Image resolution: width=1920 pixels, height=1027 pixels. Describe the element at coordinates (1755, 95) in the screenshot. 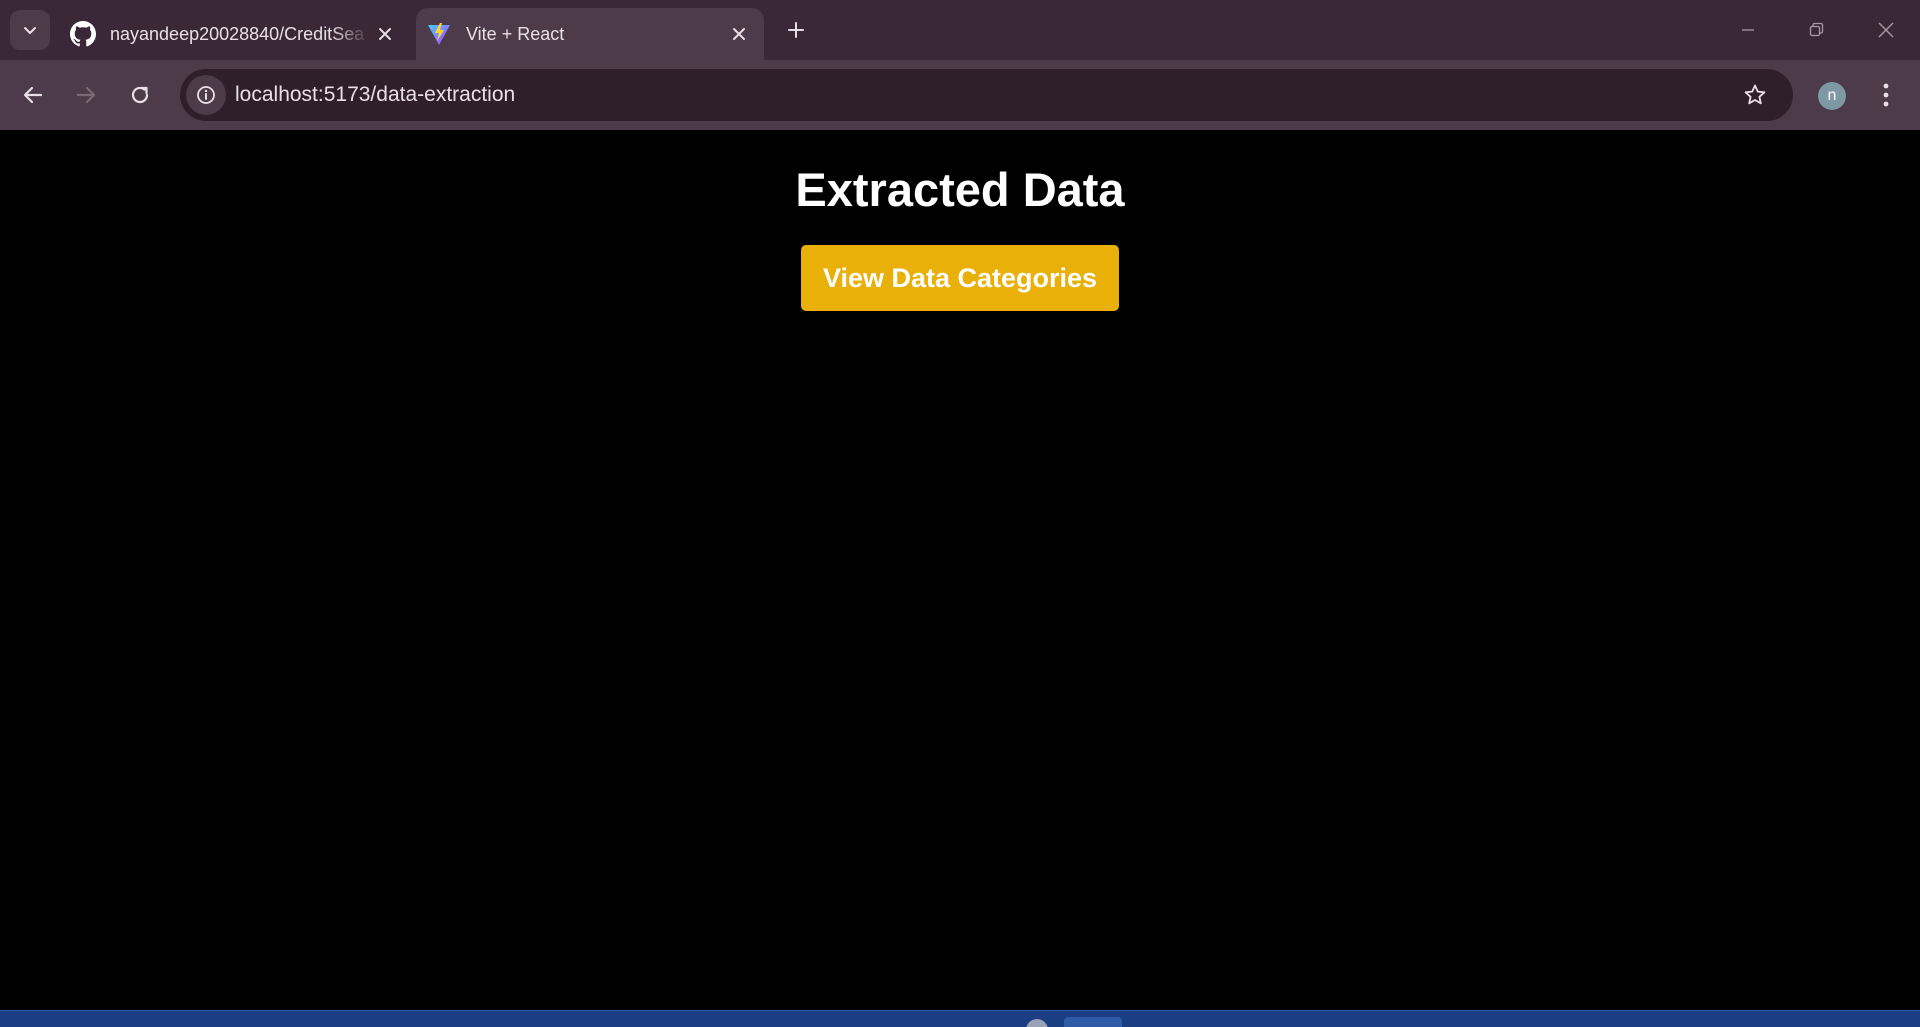

I see `bookmark-star-icon` at that location.